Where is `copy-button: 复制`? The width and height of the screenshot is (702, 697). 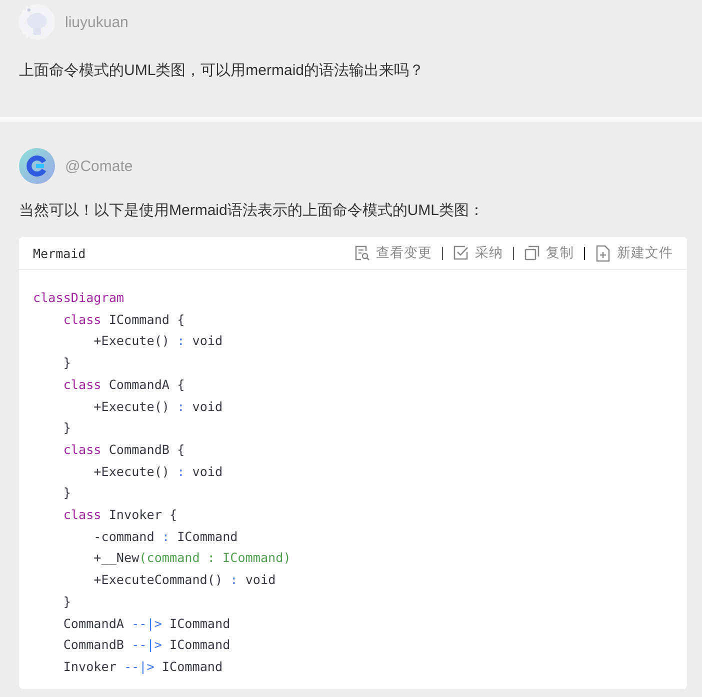
copy-button: 复制 is located at coordinates (549, 253).